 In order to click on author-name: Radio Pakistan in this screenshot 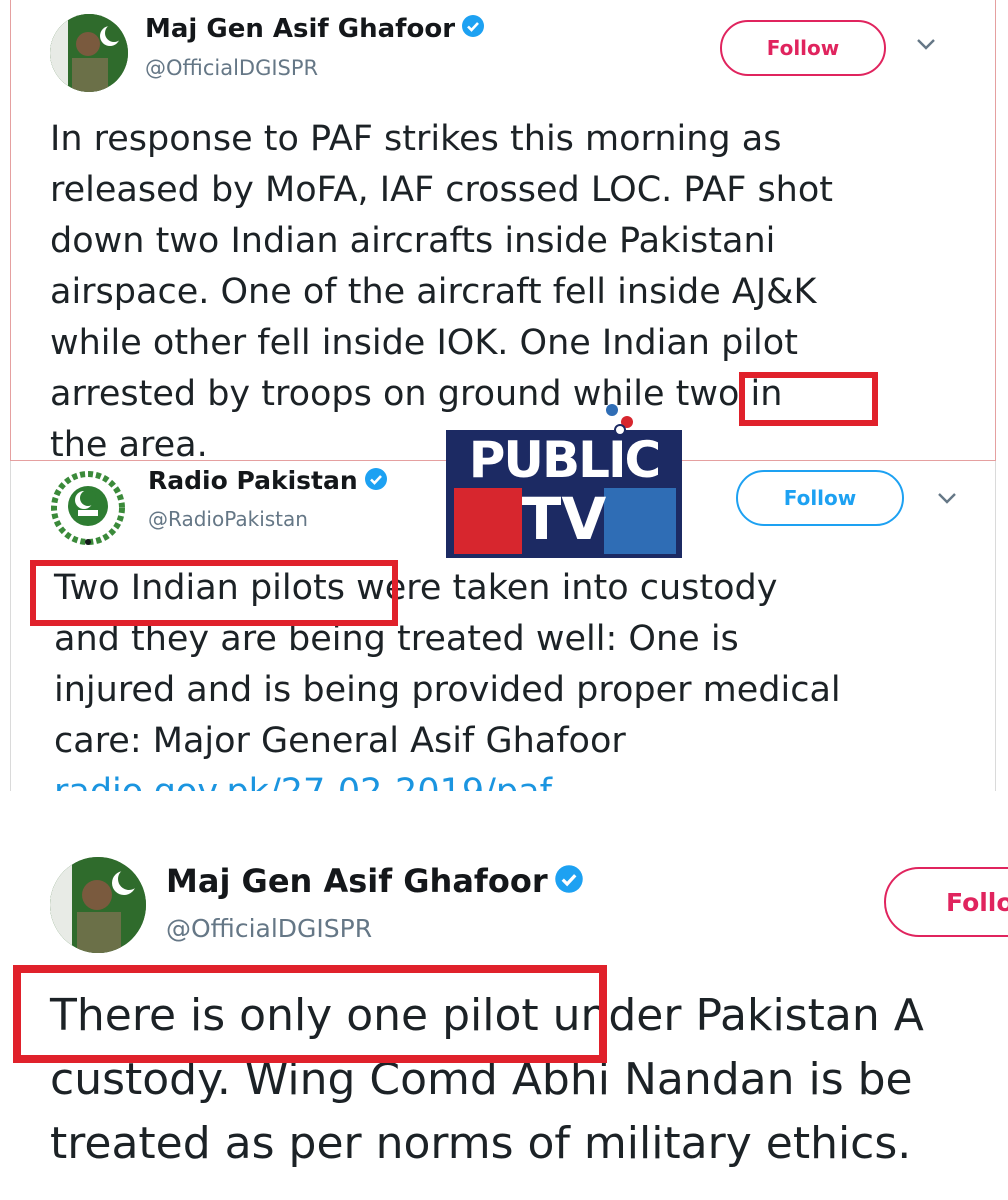, I will do `click(268, 481)`.